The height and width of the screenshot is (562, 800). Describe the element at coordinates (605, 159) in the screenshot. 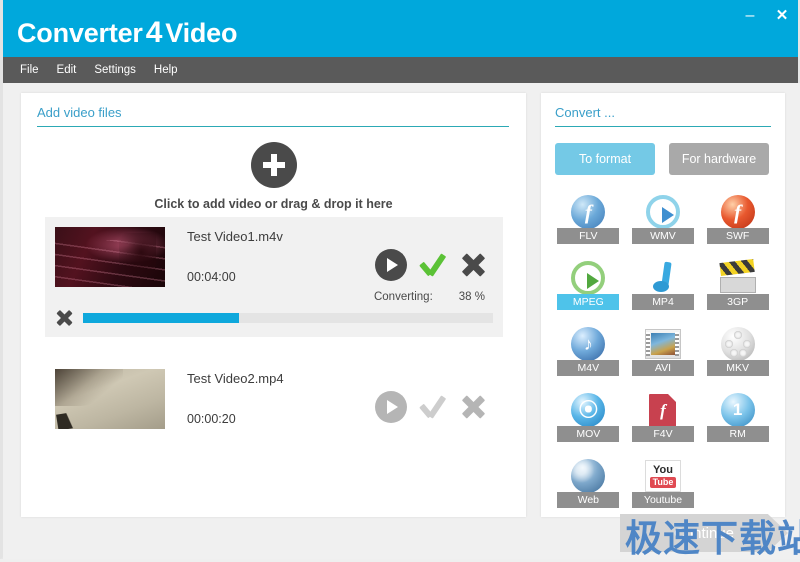

I see `tab-to-format: To format` at that location.